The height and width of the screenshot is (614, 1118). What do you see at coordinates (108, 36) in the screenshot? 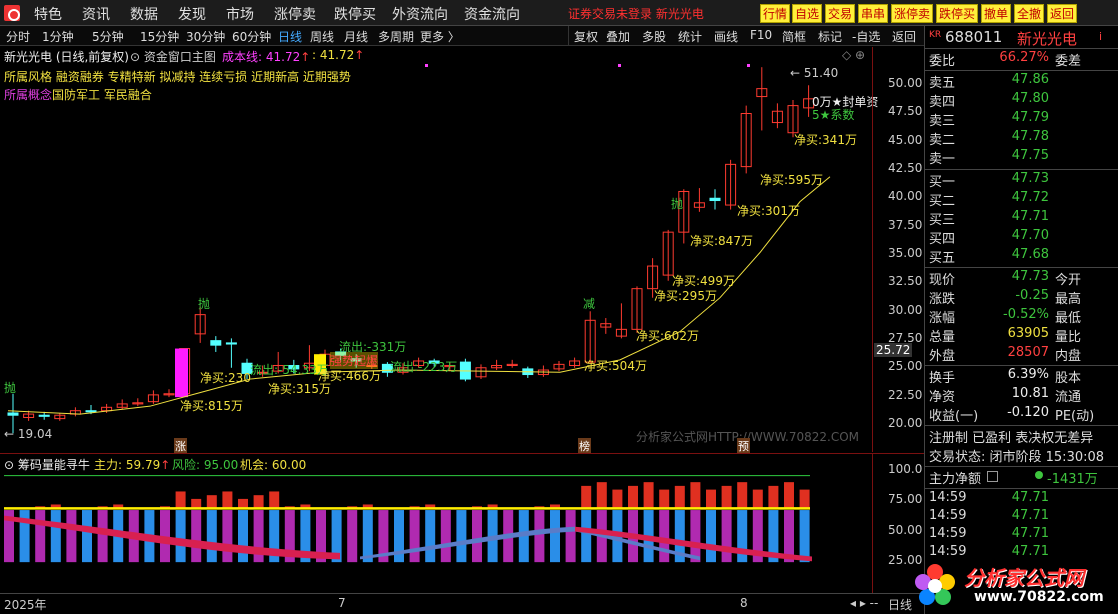
I see `period-5min: 5分钟` at bounding box center [108, 36].